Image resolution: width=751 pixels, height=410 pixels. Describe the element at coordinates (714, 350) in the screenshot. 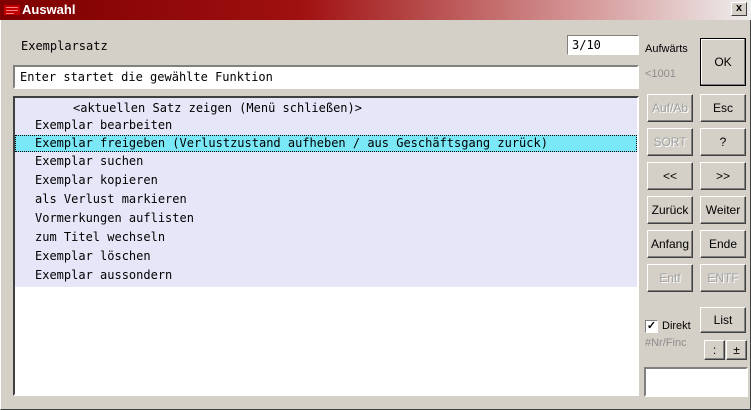

I see `colon-button: :` at that location.